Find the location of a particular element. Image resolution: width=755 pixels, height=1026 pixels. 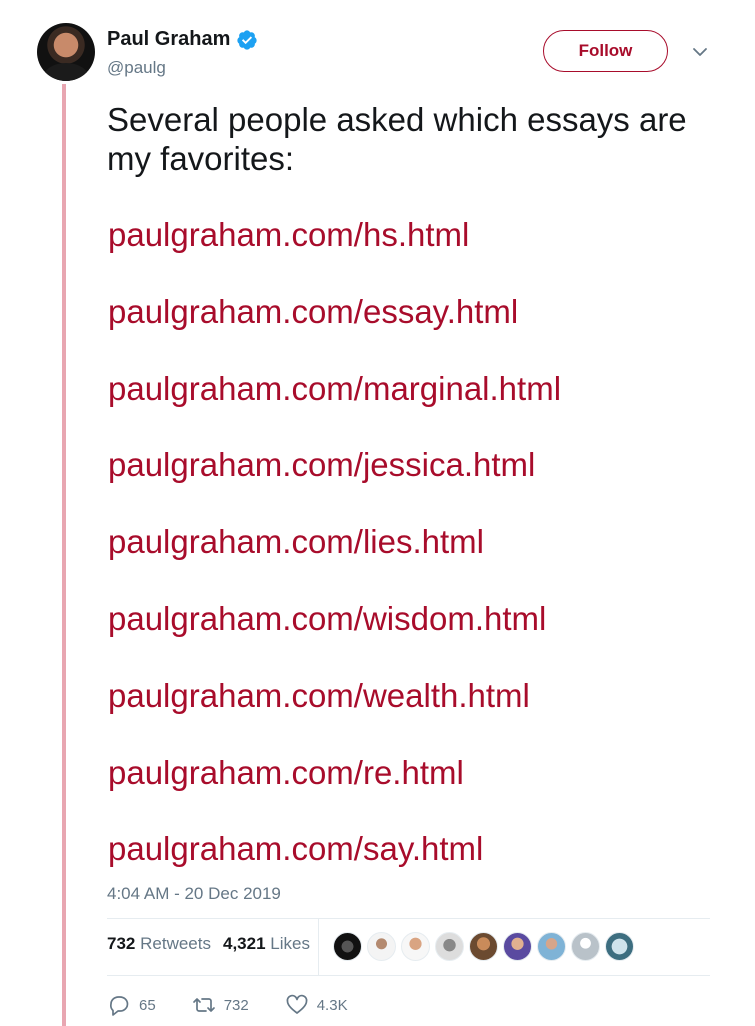

likes-stat: 4,321 Likes is located at coordinates (266, 944).